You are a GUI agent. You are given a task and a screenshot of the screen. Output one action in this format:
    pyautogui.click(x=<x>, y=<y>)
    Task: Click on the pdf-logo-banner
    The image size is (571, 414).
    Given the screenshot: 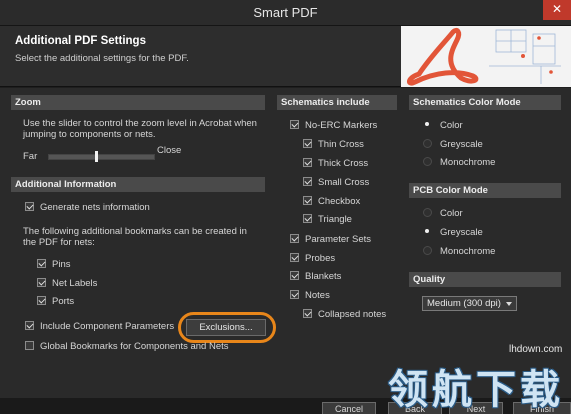 What is the action you would take?
    pyautogui.click(x=486, y=56)
    